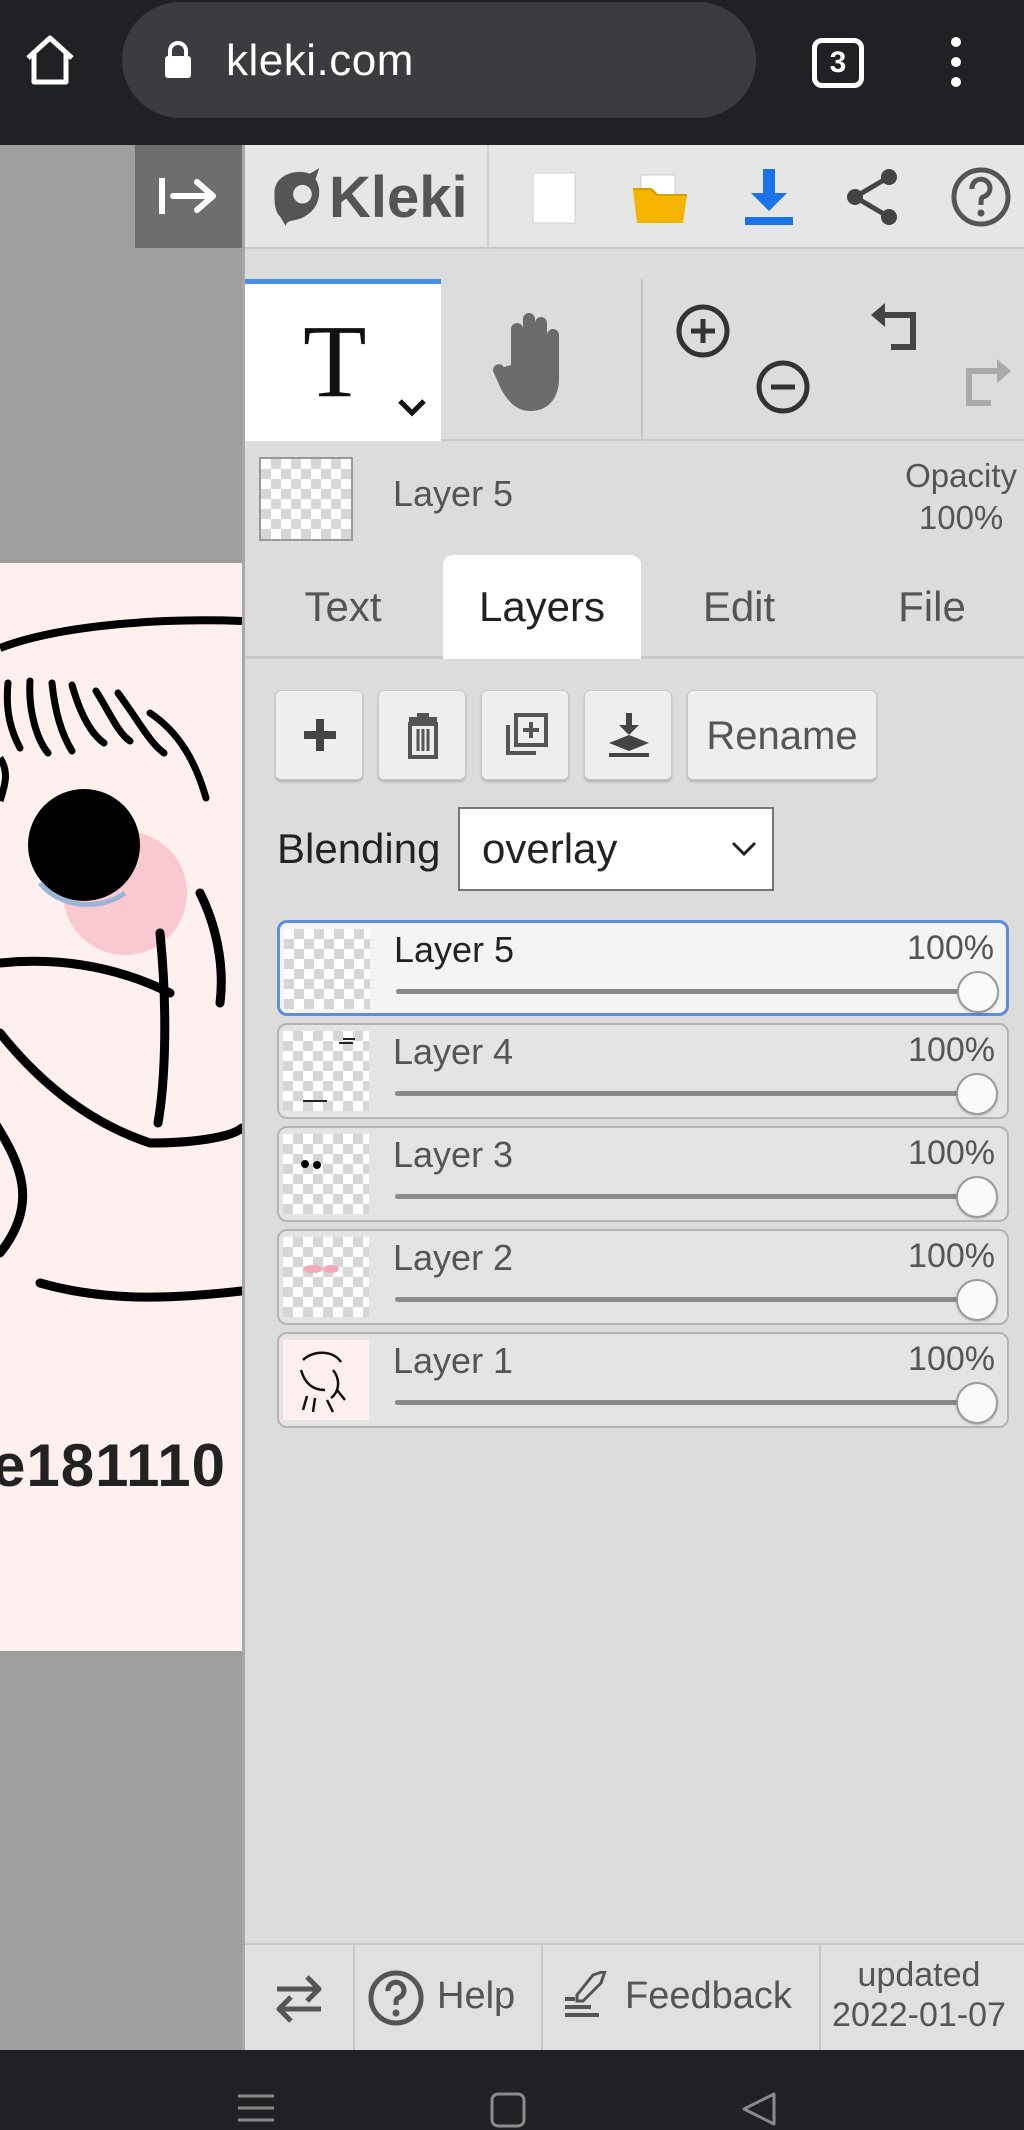 This screenshot has width=1024, height=2130. Describe the element at coordinates (708, 1996) in the screenshot. I see `feedback-link: Feedback` at that location.